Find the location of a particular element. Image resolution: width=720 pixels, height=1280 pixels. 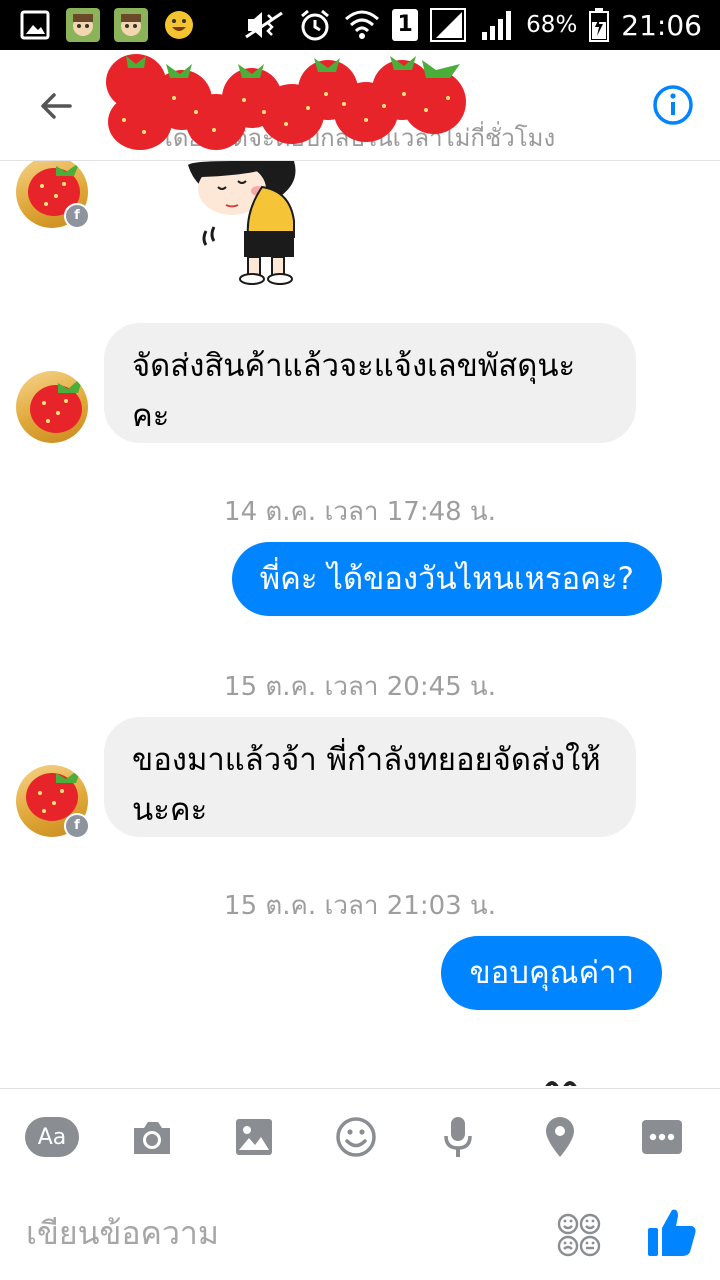

mic-icon is located at coordinates (458, 1137).